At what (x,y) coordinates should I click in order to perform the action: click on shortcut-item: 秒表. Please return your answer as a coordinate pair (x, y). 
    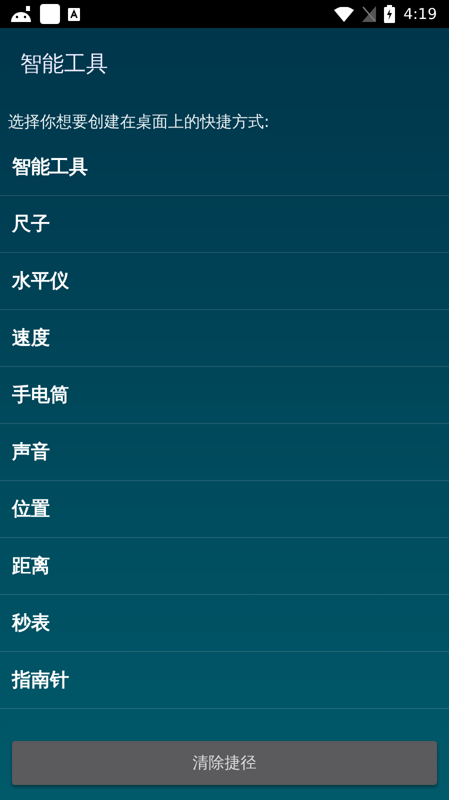
    Looking at the image, I should click on (224, 623).